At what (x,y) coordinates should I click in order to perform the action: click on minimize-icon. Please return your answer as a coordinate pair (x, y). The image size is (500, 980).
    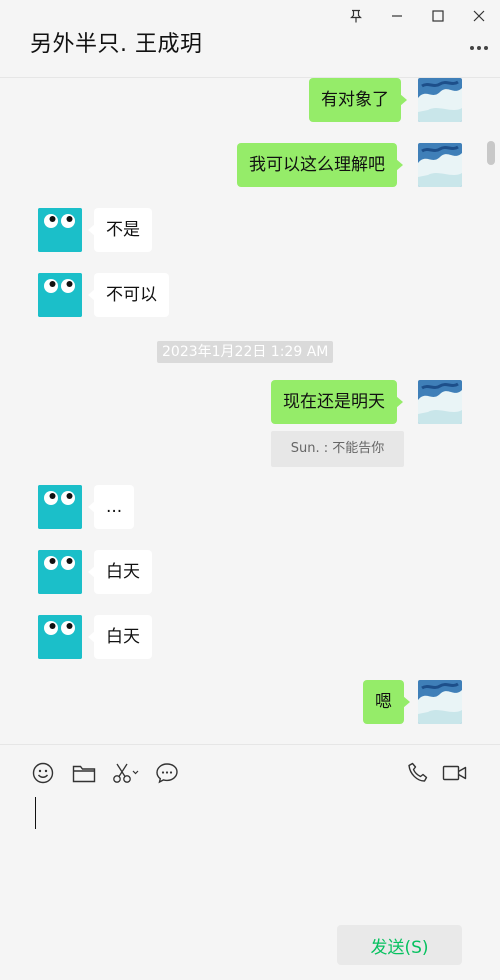
    Looking at the image, I should click on (397, 16).